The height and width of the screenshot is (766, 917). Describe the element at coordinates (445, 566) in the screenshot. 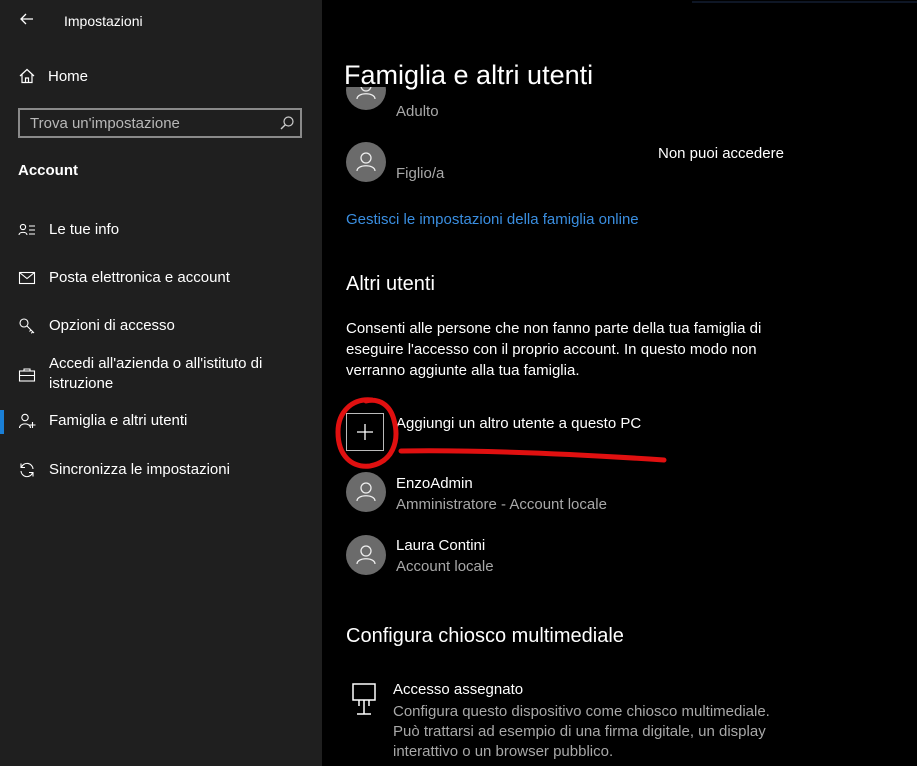

I see `user-account-type: Account locale` at that location.